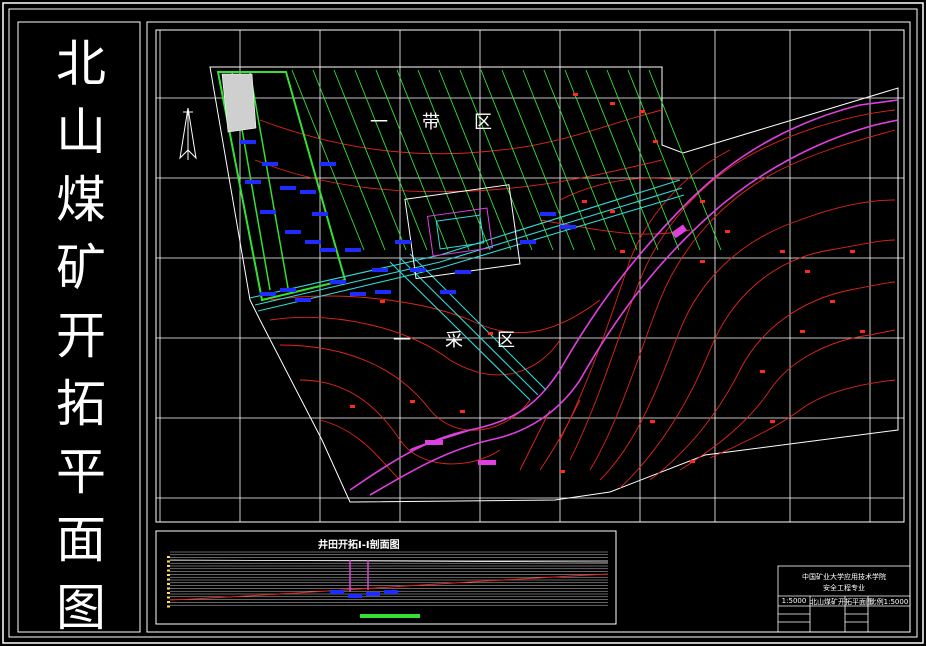  I want to click on title-block-scale-left: 1:5000, so click(794, 601).